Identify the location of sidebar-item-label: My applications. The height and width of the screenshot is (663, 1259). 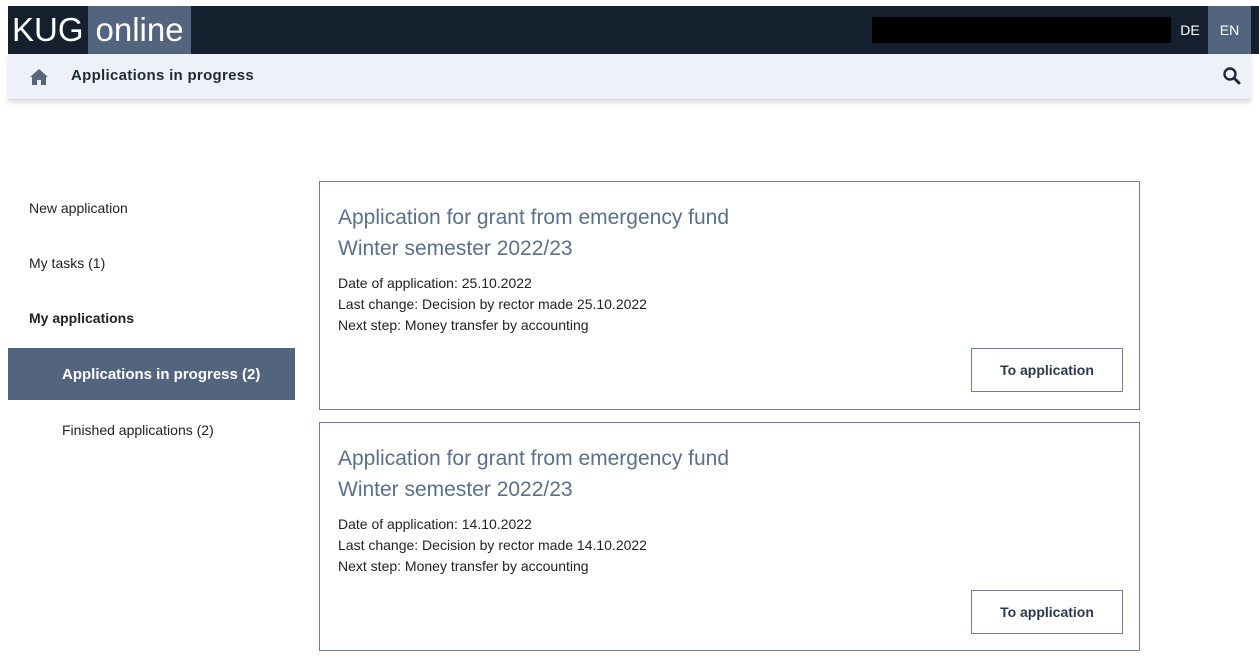
(82, 318).